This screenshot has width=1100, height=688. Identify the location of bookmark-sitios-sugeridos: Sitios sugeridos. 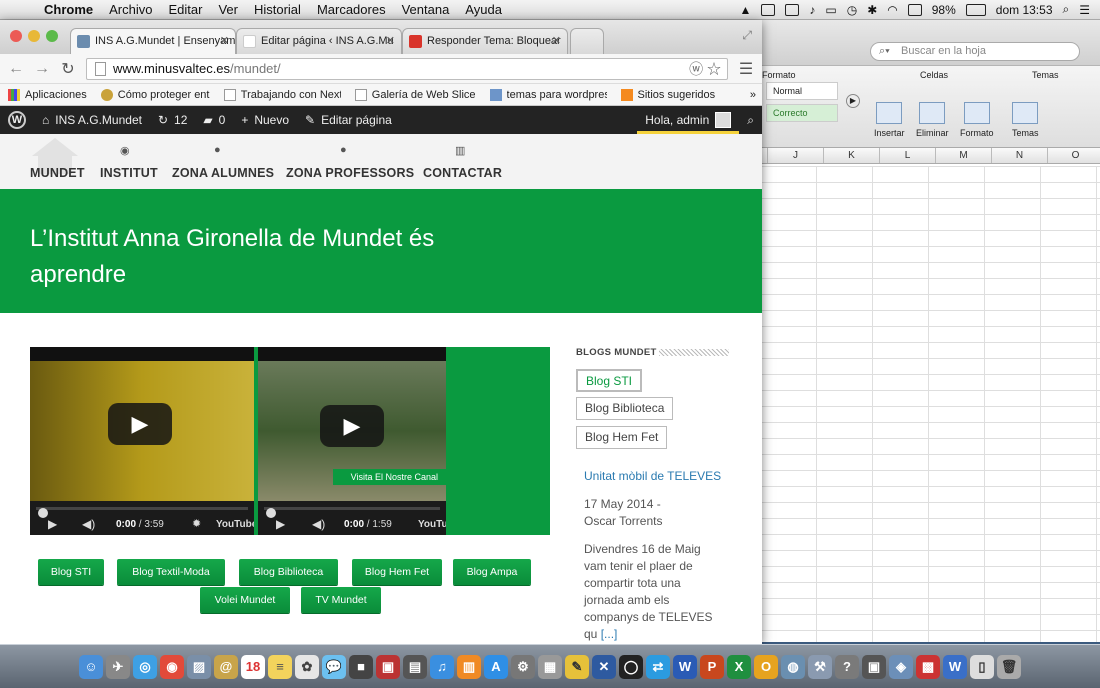
(667, 94).